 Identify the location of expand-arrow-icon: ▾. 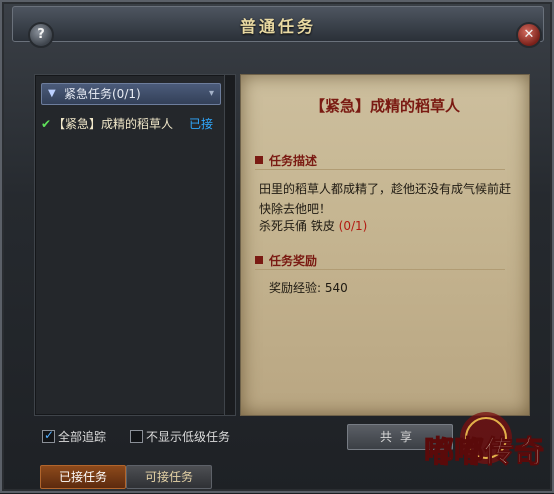
(211, 93).